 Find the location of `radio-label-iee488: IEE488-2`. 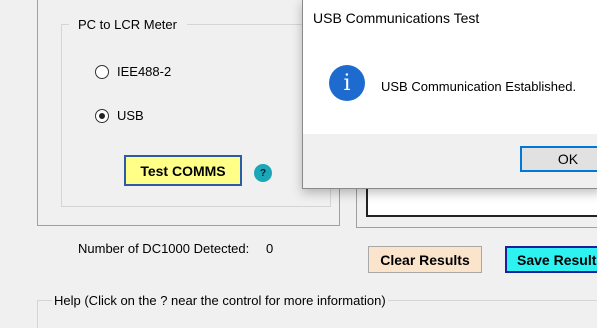

radio-label-iee488: IEE488-2 is located at coordinates (144, 71).